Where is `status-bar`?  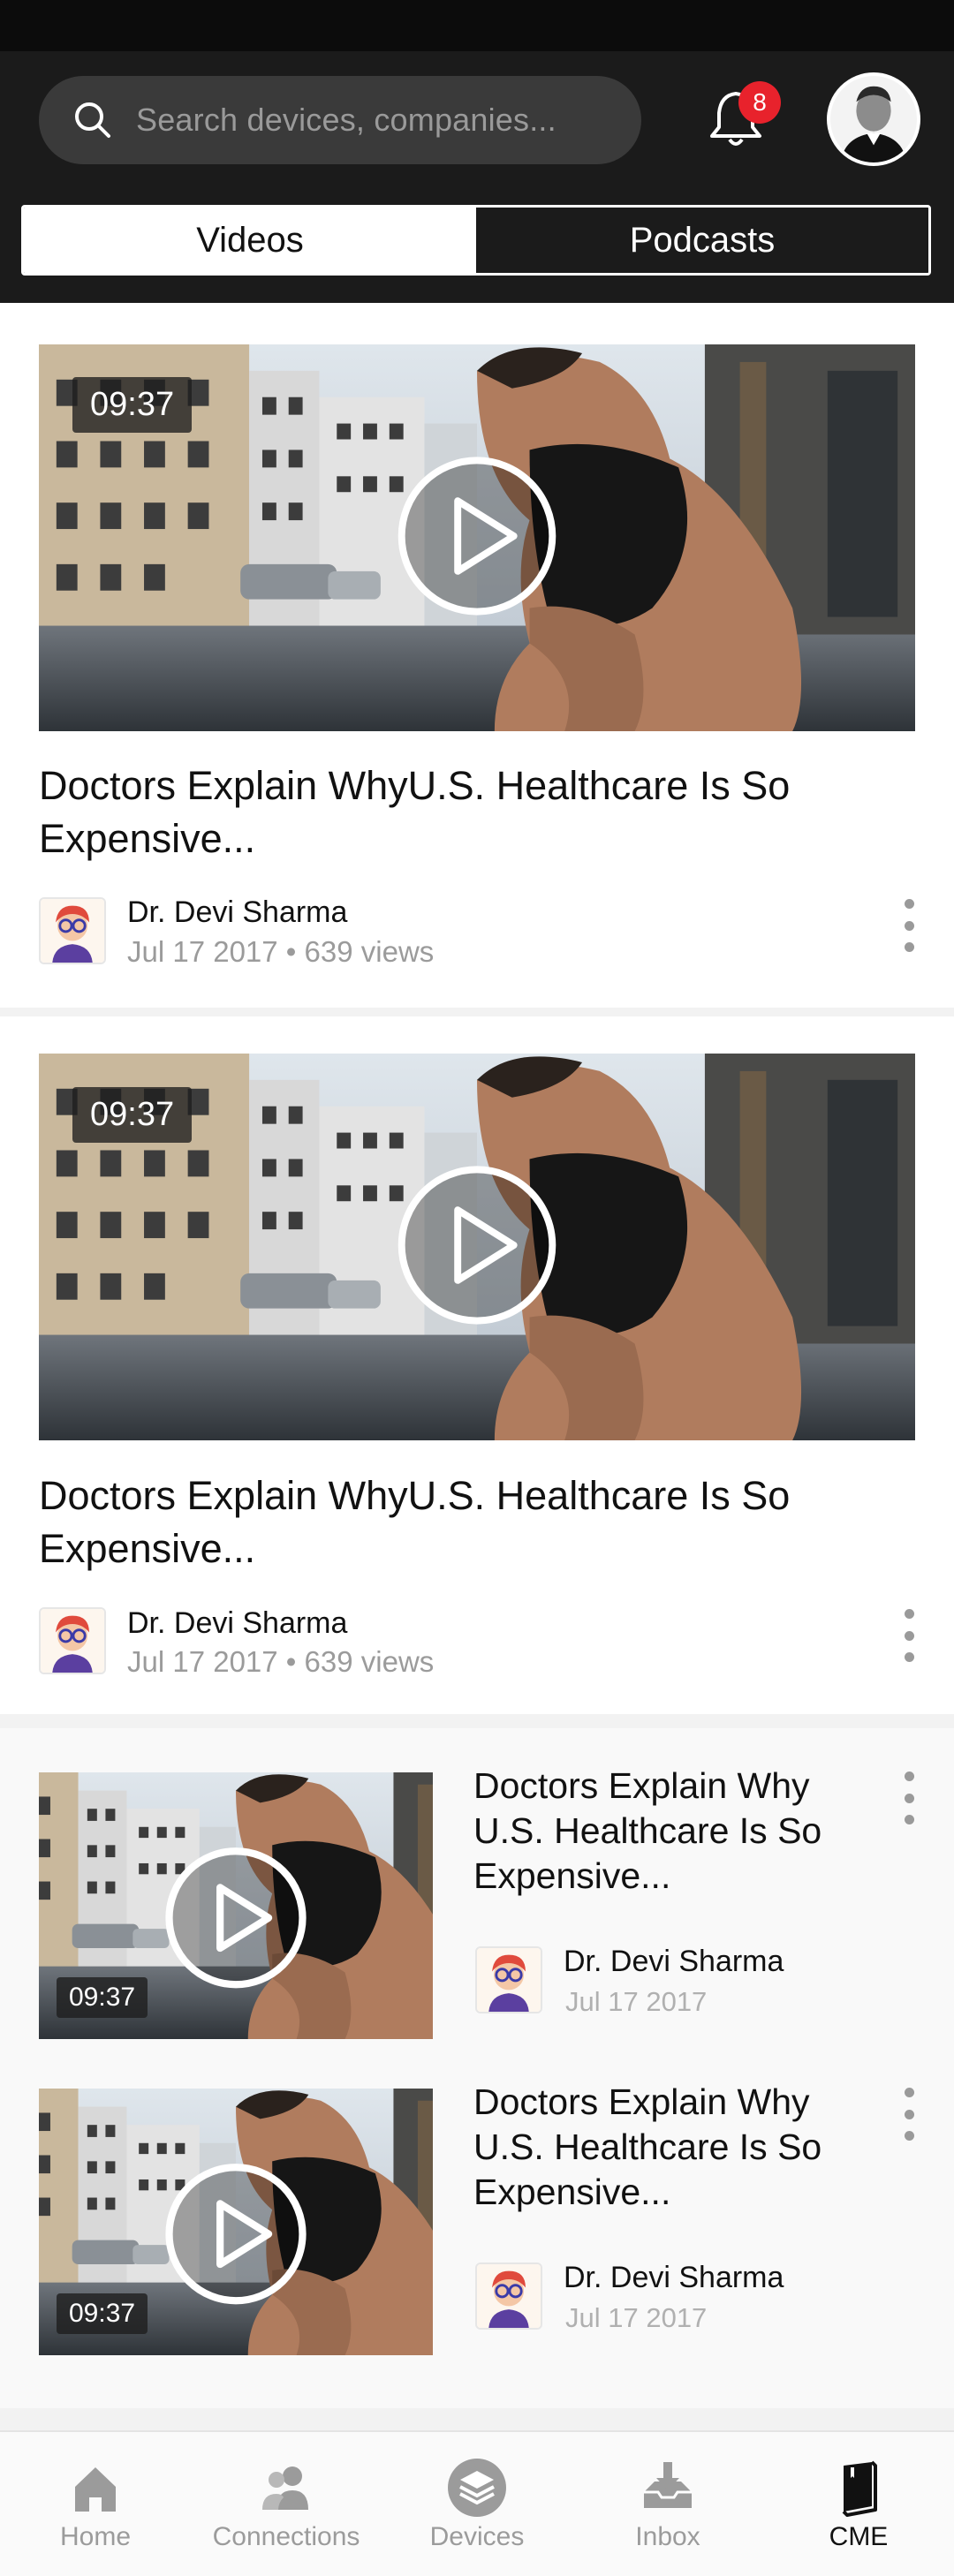 status-bar is located at coordinates (477, 25).